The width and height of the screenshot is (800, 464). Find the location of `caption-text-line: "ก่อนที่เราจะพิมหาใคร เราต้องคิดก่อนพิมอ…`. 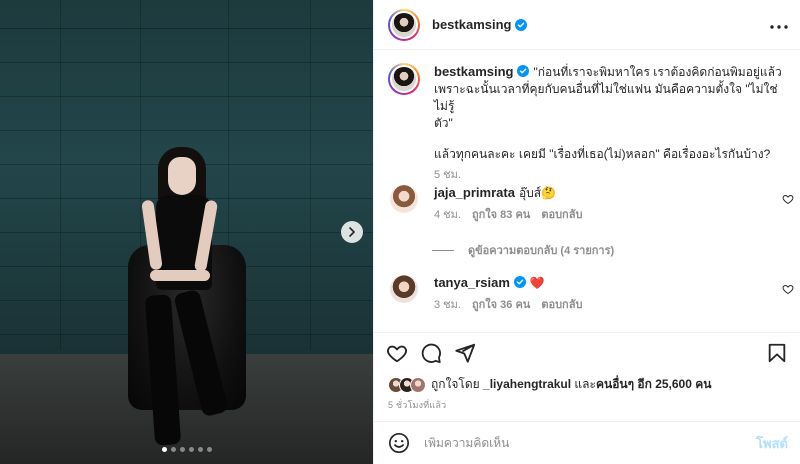

caption-text-line: "ก่อนที่เราจะพิมหาใคร เราต้องคิดก่อนพิมอ… is located at coordinates (657, 72).